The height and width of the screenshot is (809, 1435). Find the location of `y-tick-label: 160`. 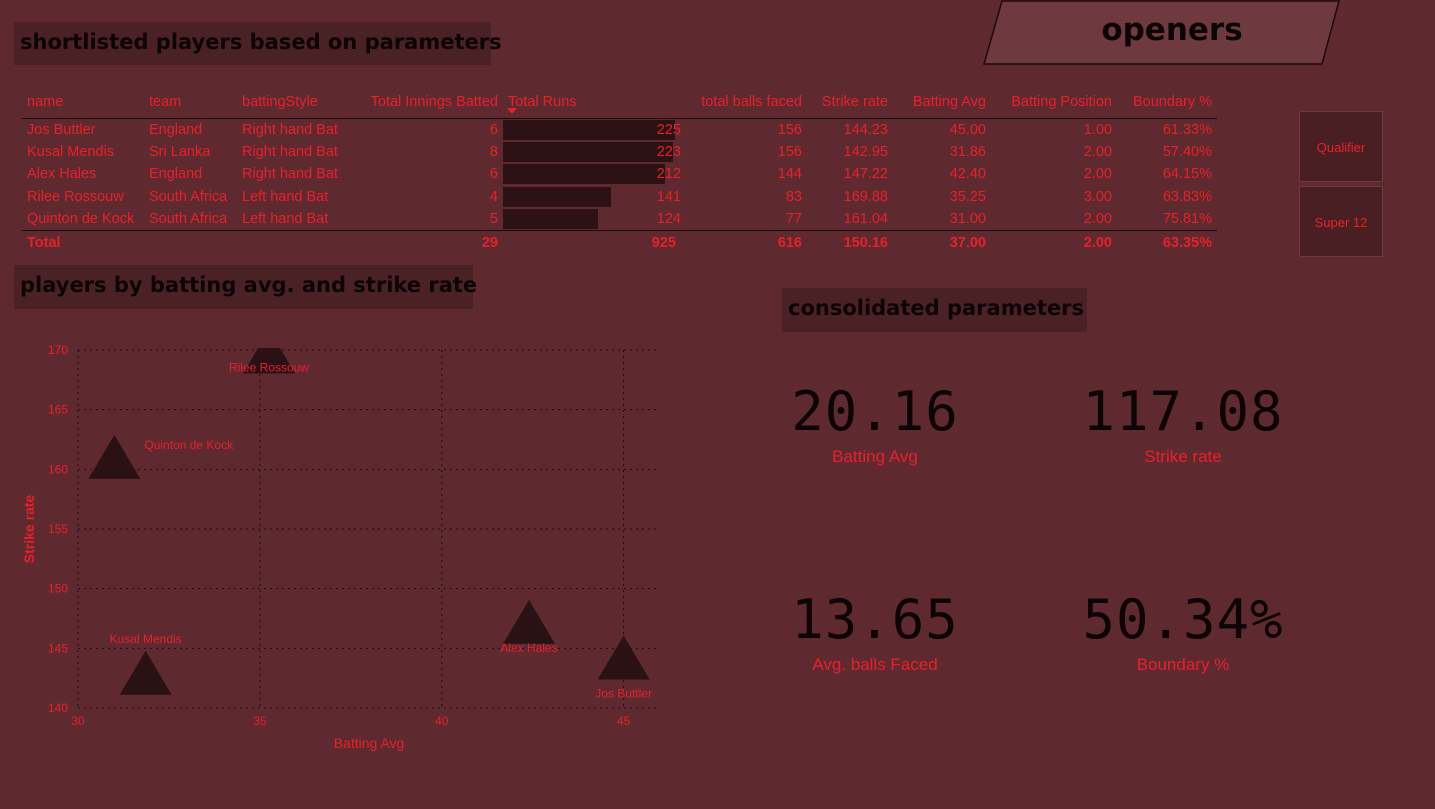

y-tick-label: 160 is located at coordinates (58, 469).